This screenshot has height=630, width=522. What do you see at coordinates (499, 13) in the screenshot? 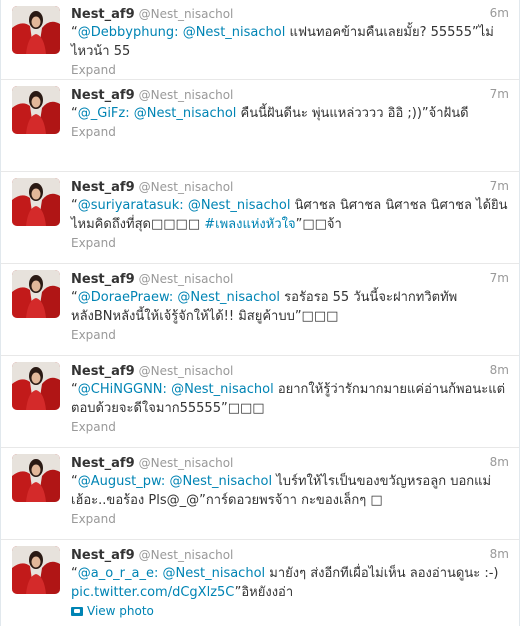
I see `timestamp: 6m` at bounding box center [499, 13].